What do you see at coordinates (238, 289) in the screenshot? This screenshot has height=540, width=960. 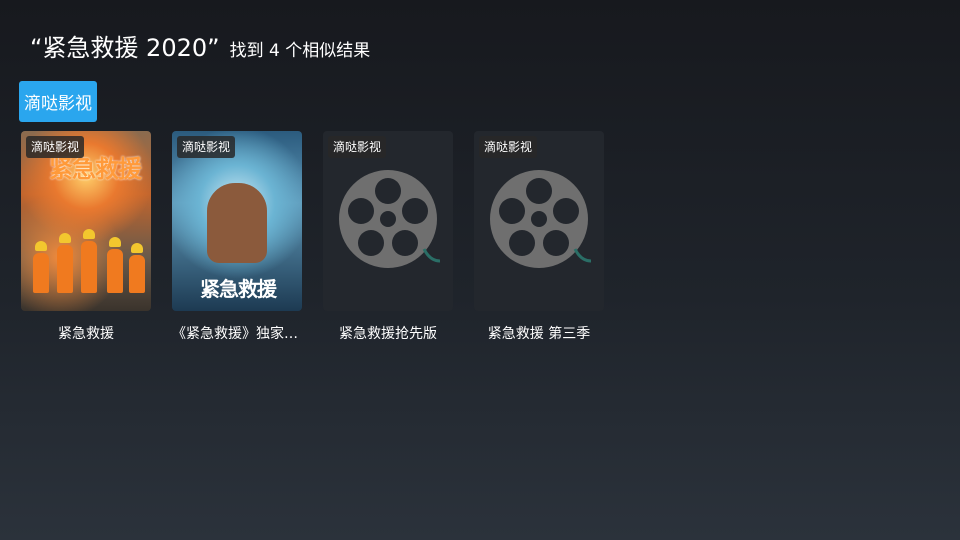 I see `poster-title-art: 紧急救援` at bounding box center [238, 289].